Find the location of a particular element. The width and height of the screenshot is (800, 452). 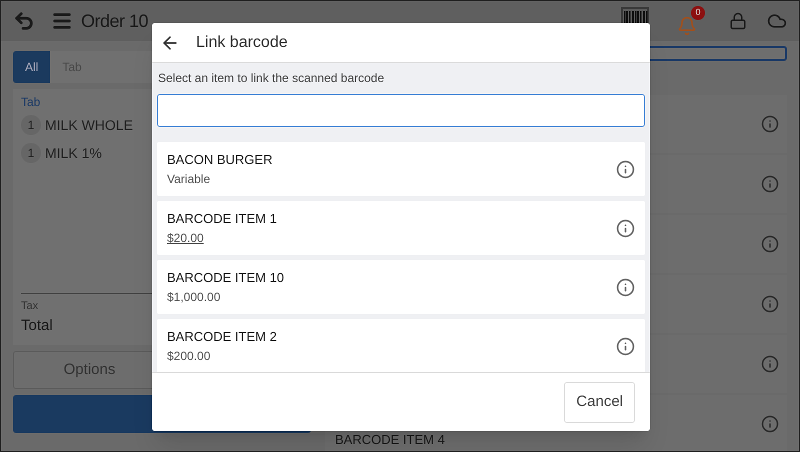

catalog-item-name: BARCODE ITEM 4 is located at coordinates (390, 440).